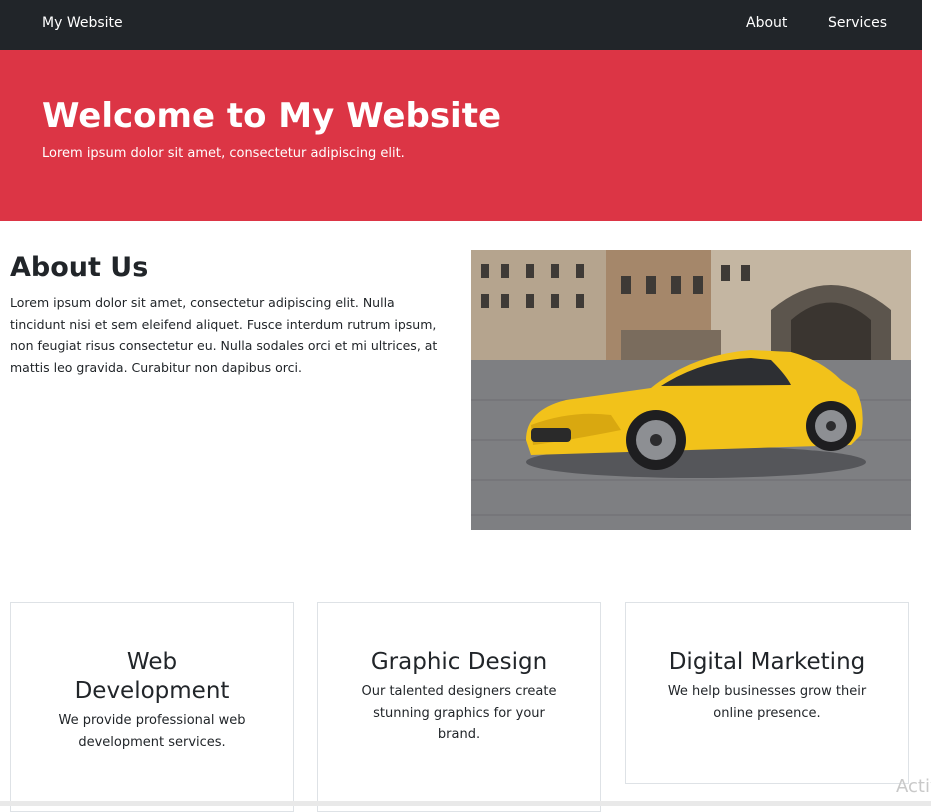 The height and width of the screenshot is (812, 931). What do you see at coordinates (459, 662) in the screenshot?
I see `service-title: Graphic Design` at bounding box center [459, 662].